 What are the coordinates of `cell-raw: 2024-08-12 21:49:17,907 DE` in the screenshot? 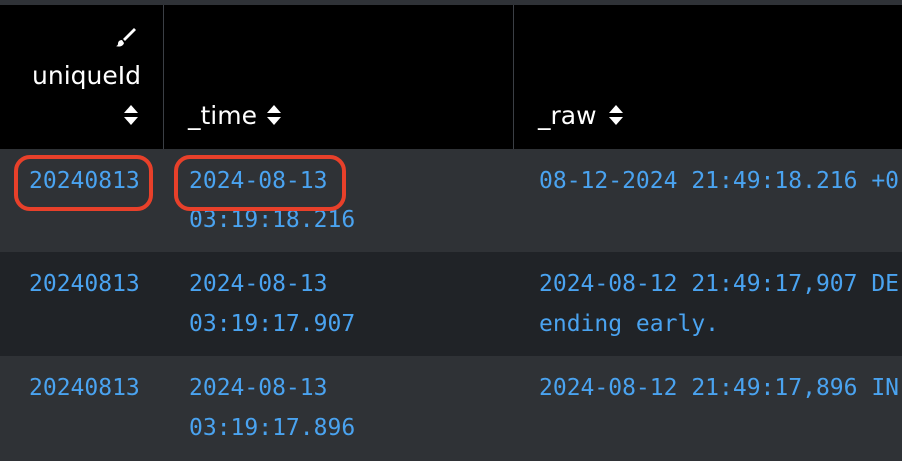 It's located at (719, 284).